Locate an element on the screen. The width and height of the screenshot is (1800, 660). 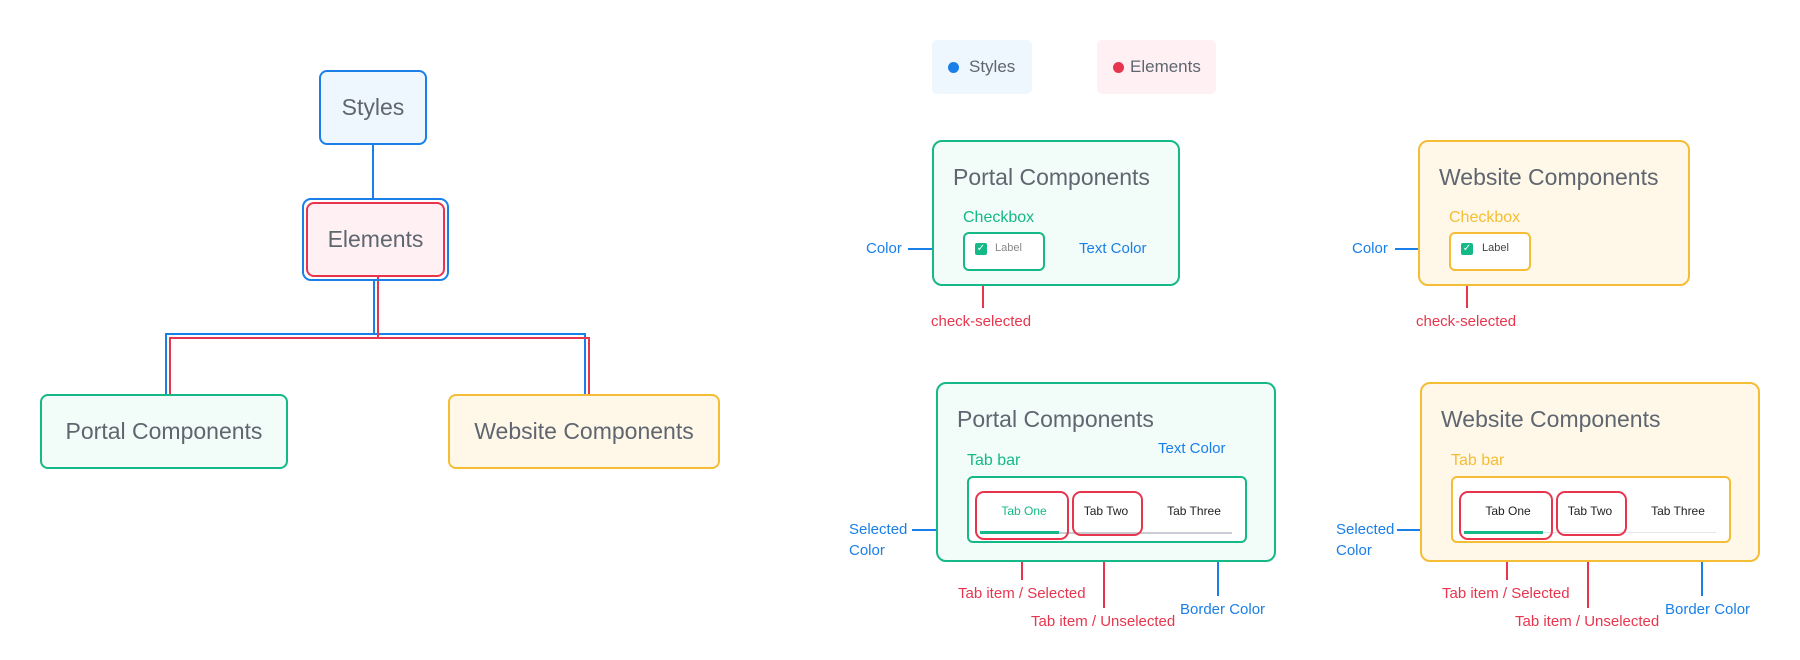
portal-components-node: Portal Components is located at coordinates (164, 431).